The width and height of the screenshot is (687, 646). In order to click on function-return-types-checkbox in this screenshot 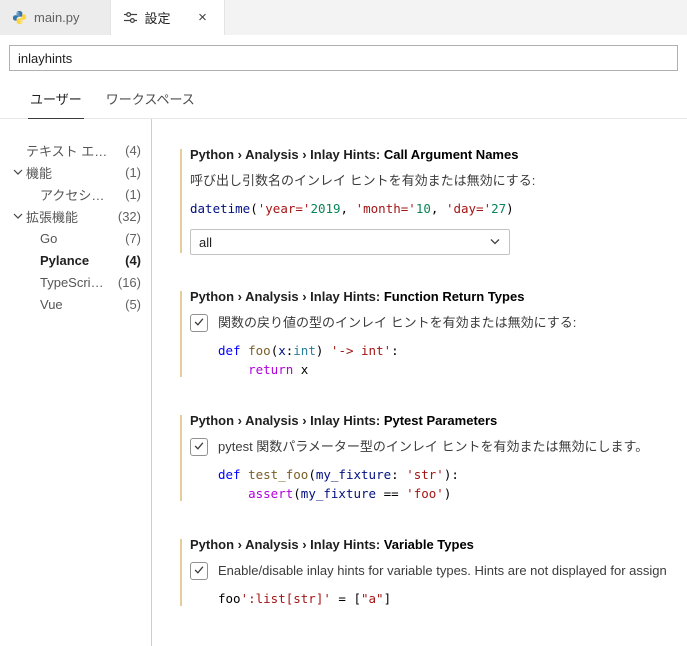, I will do `click(199, 323)`.